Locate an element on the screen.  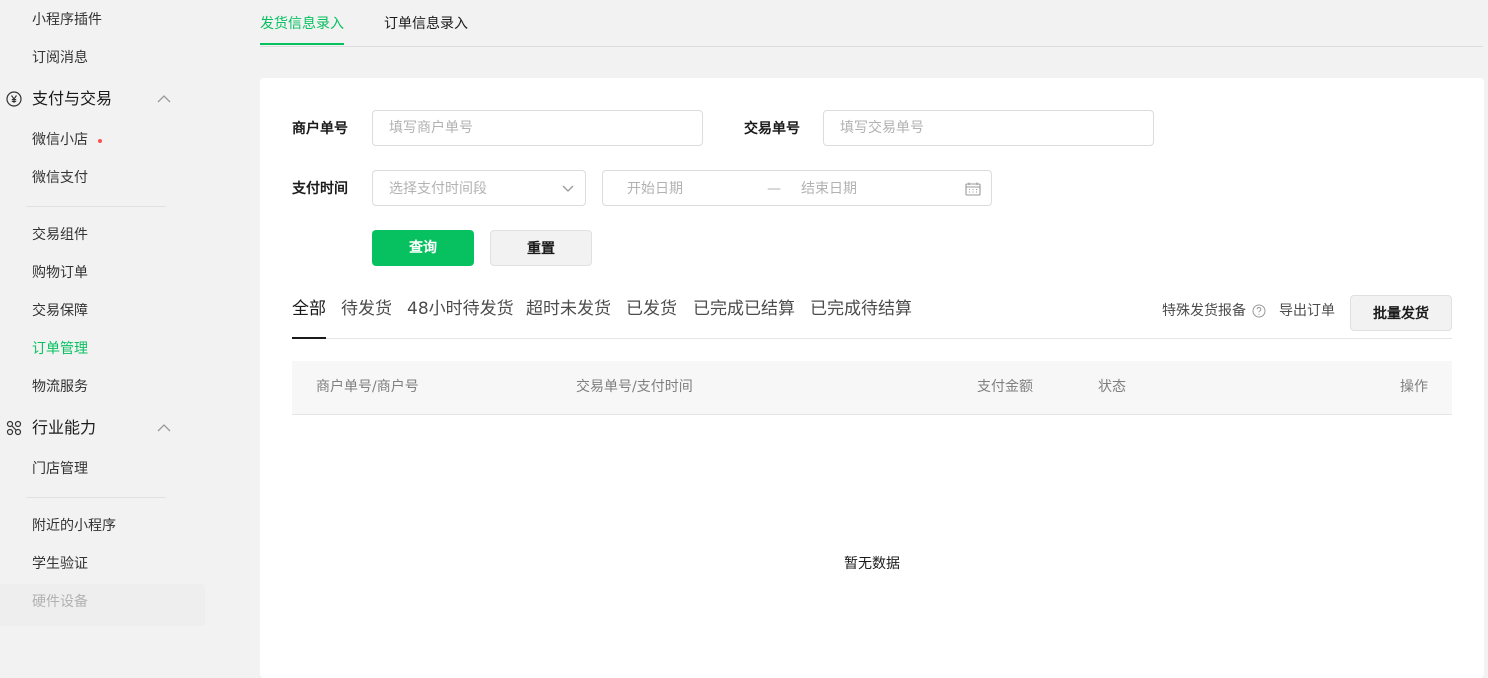
red-dot-badge is located at coordinates (100, 141).